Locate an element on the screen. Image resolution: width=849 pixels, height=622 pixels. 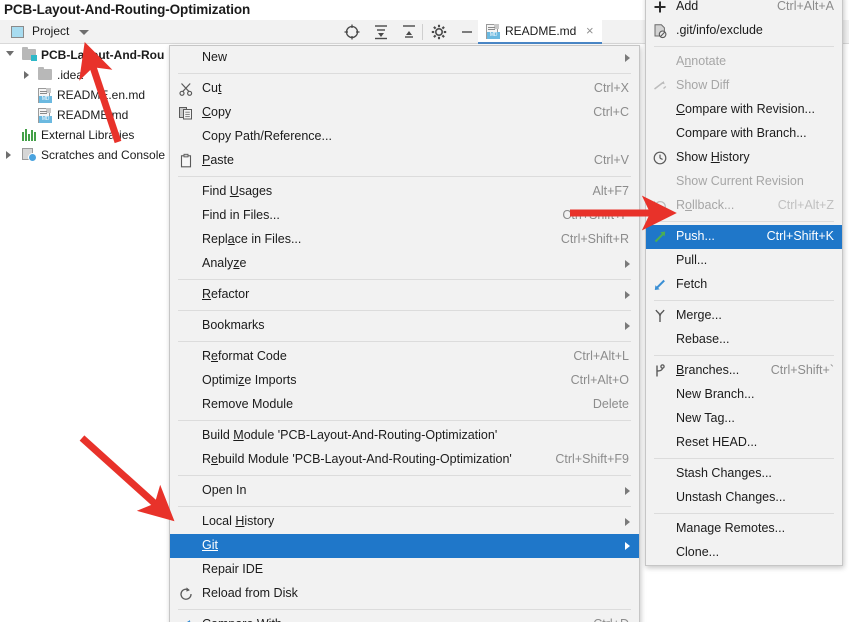
menu-item-label: Refactor is located at coordinates (226, 294).